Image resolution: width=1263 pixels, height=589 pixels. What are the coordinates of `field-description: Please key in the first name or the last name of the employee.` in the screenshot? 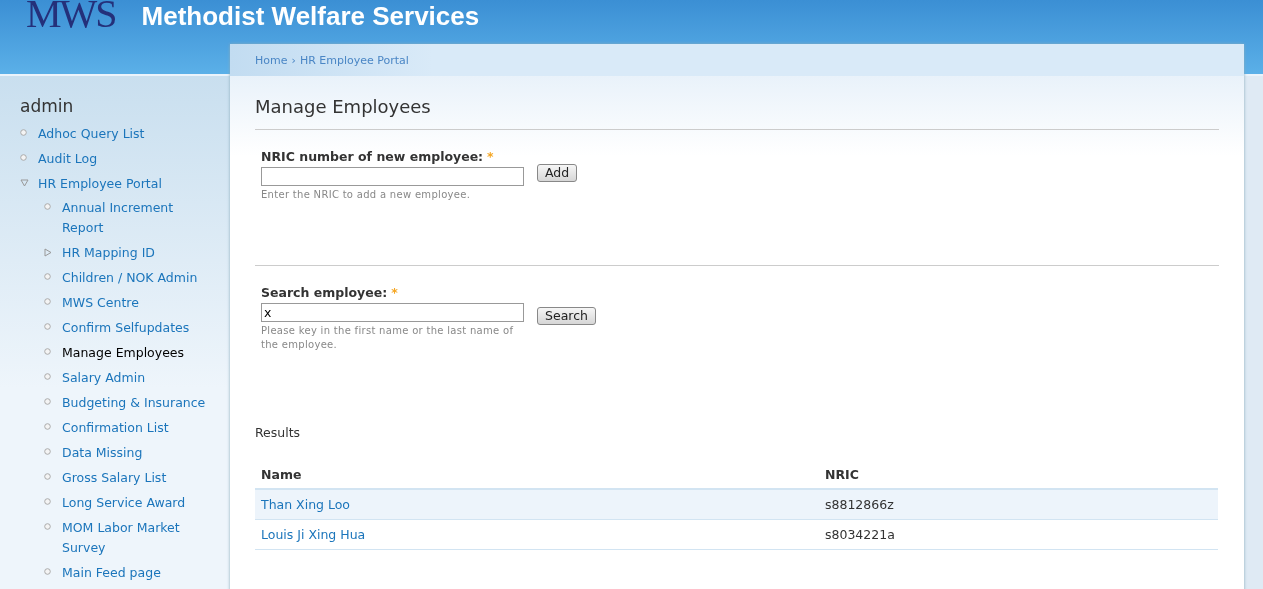 It's located at (388, 338).